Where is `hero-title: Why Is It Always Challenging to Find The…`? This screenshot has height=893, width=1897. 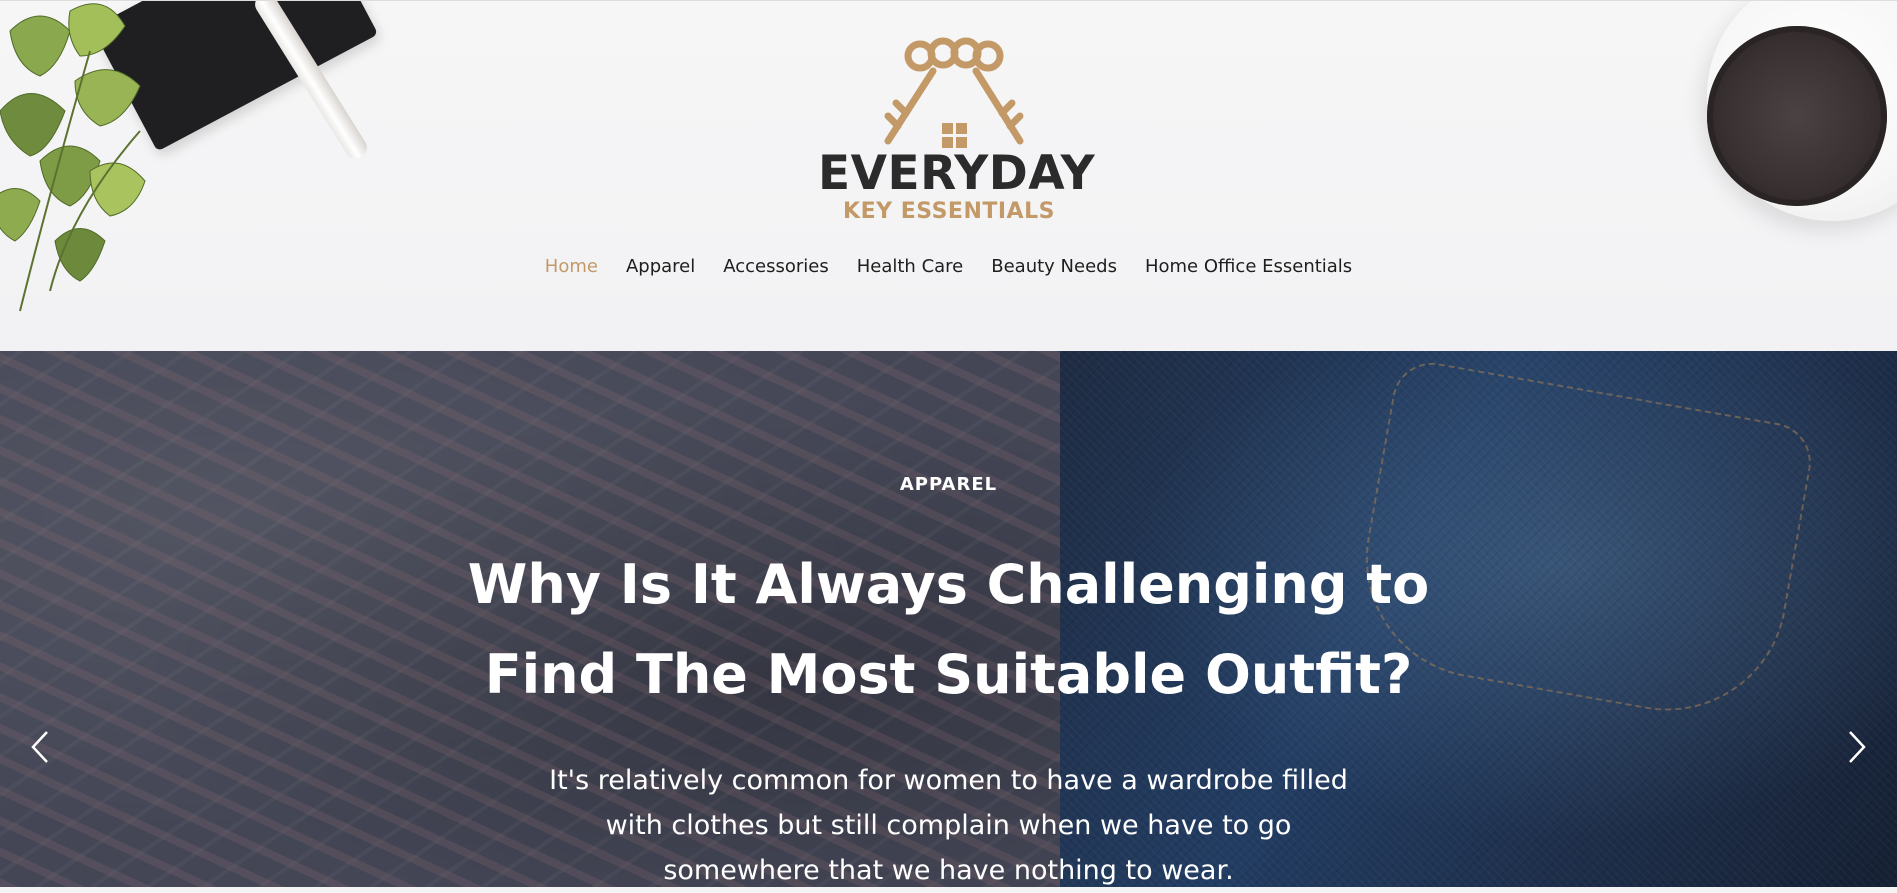
hero-title: Why Is It Always Challenging to Find The… is located at coordinates (948, 630).